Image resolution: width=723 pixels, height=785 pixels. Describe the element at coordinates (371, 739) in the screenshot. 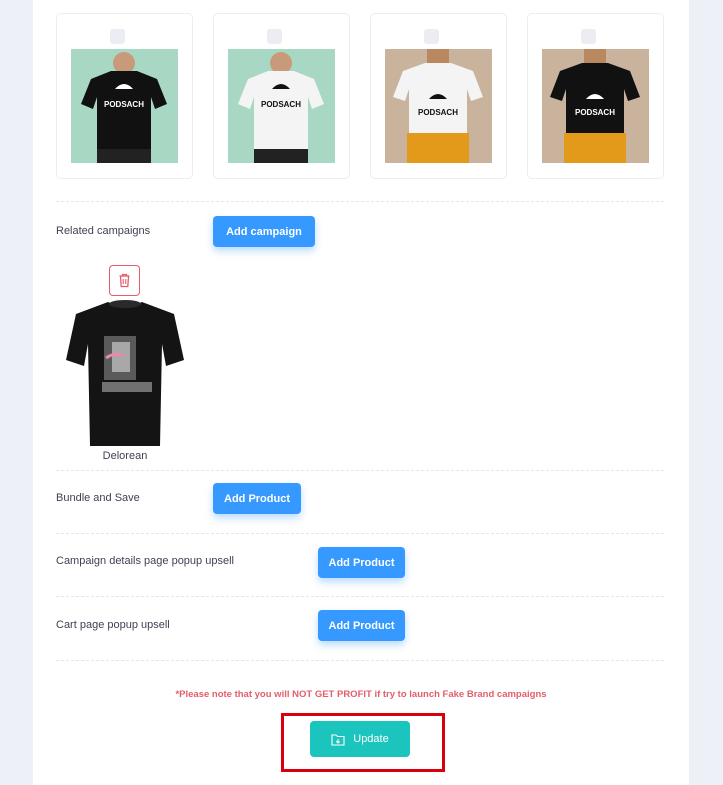

I see `update-label: Update` at that location.